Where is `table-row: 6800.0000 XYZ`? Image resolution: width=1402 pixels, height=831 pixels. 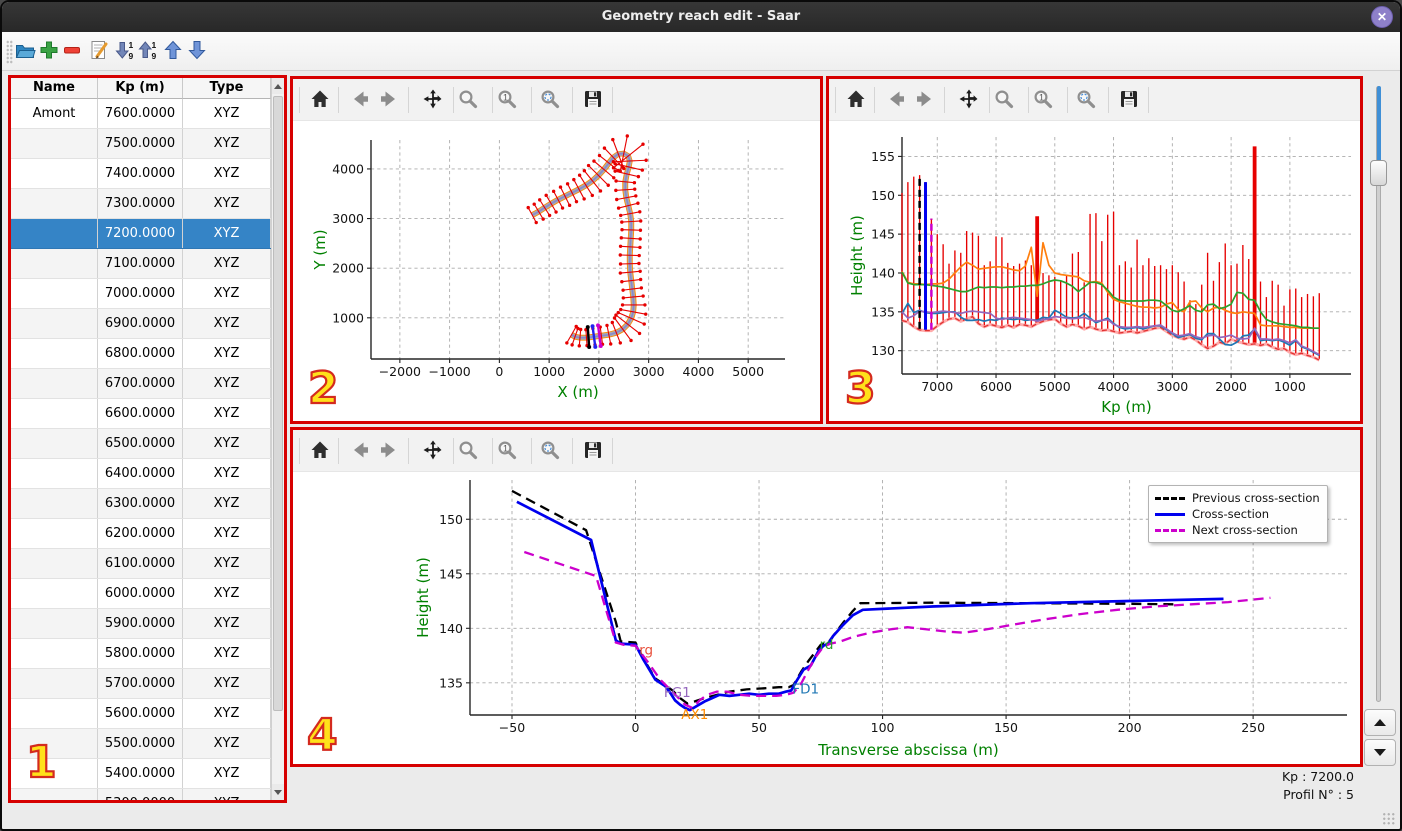
table-row: 6800.0000 XYZ is located at coordinates (141, 354).